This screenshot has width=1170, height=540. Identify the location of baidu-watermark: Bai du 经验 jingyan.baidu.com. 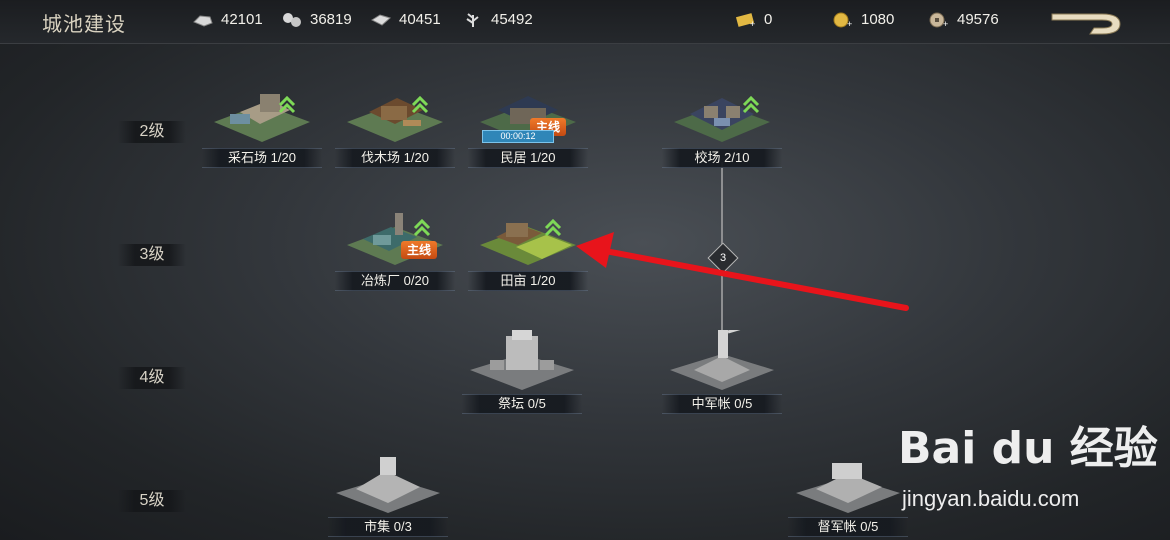
(1028, 467).